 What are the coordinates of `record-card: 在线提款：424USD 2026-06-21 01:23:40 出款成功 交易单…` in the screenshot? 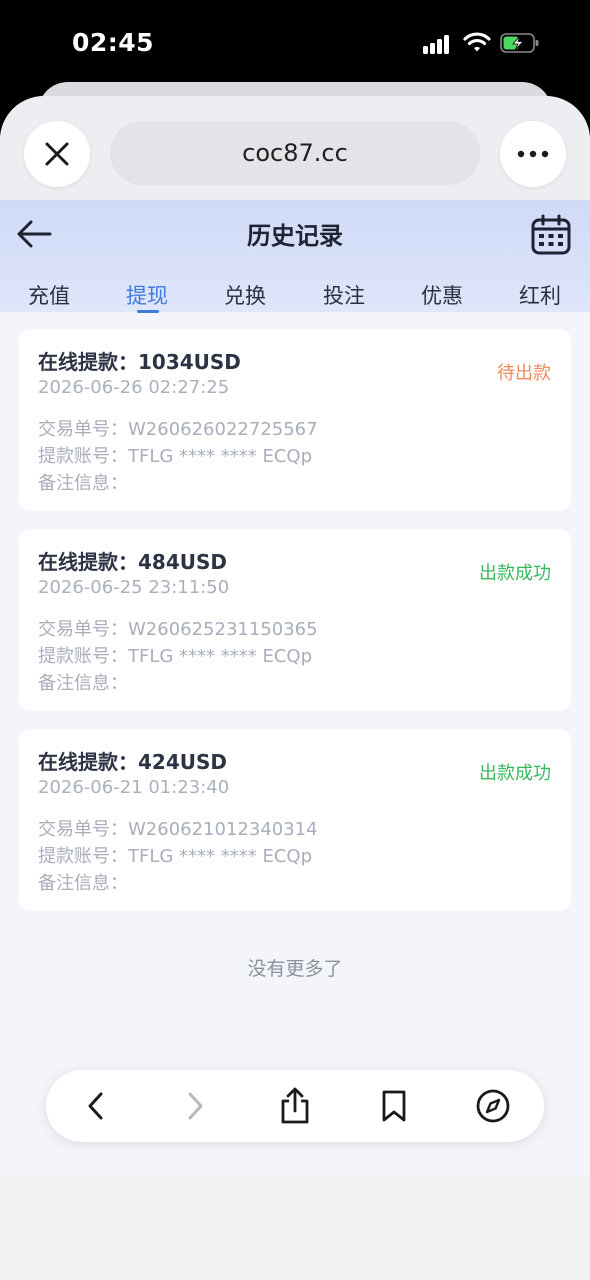 It's located at (295, 820).